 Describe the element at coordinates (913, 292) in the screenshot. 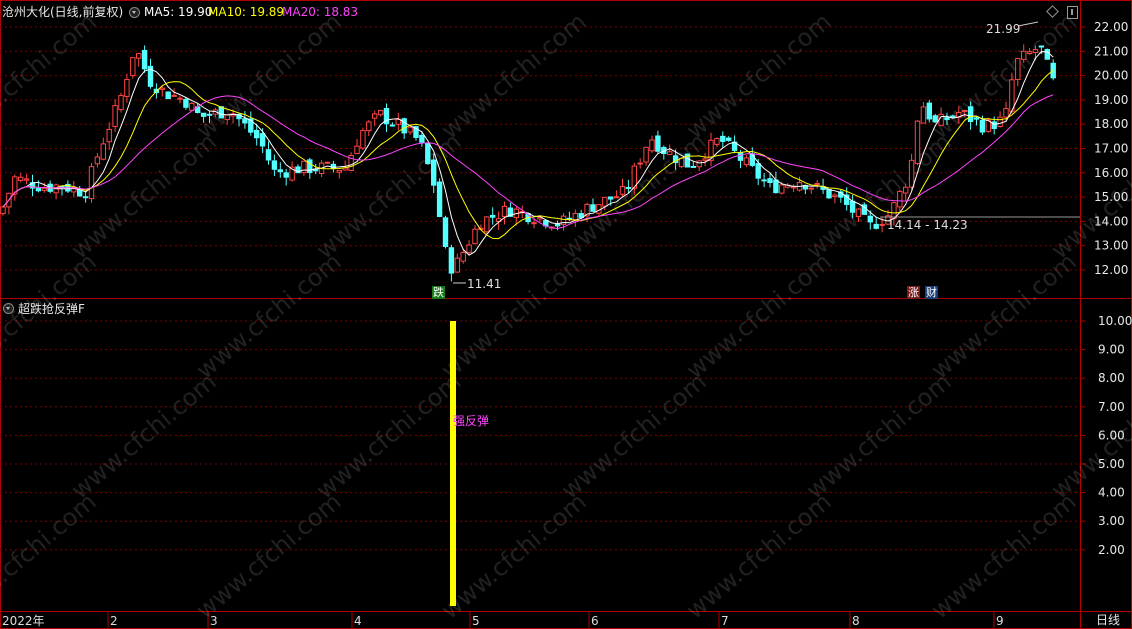

I see `badge-zhang: 涨` at that location.